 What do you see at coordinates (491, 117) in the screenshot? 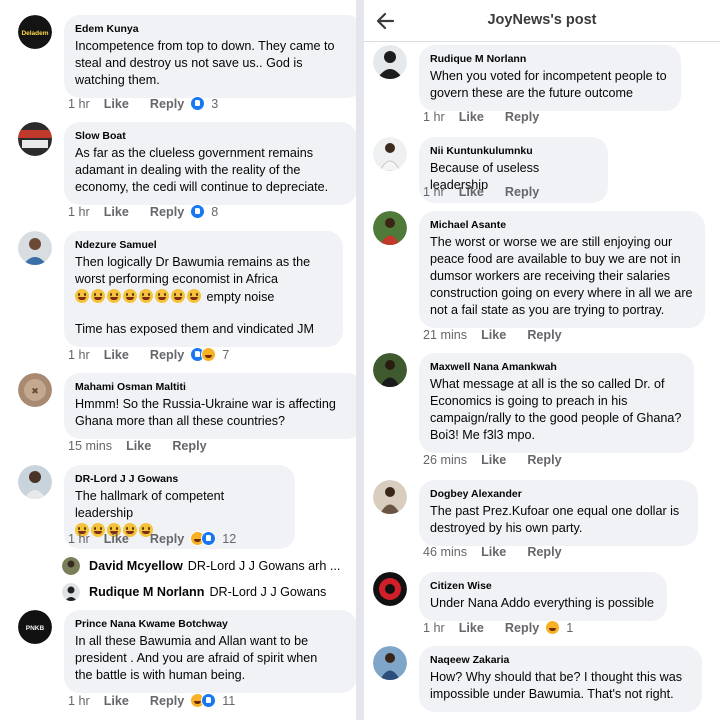
I see `comment-actions: 1 hr Like Reply` at bounding box center [491, 117].